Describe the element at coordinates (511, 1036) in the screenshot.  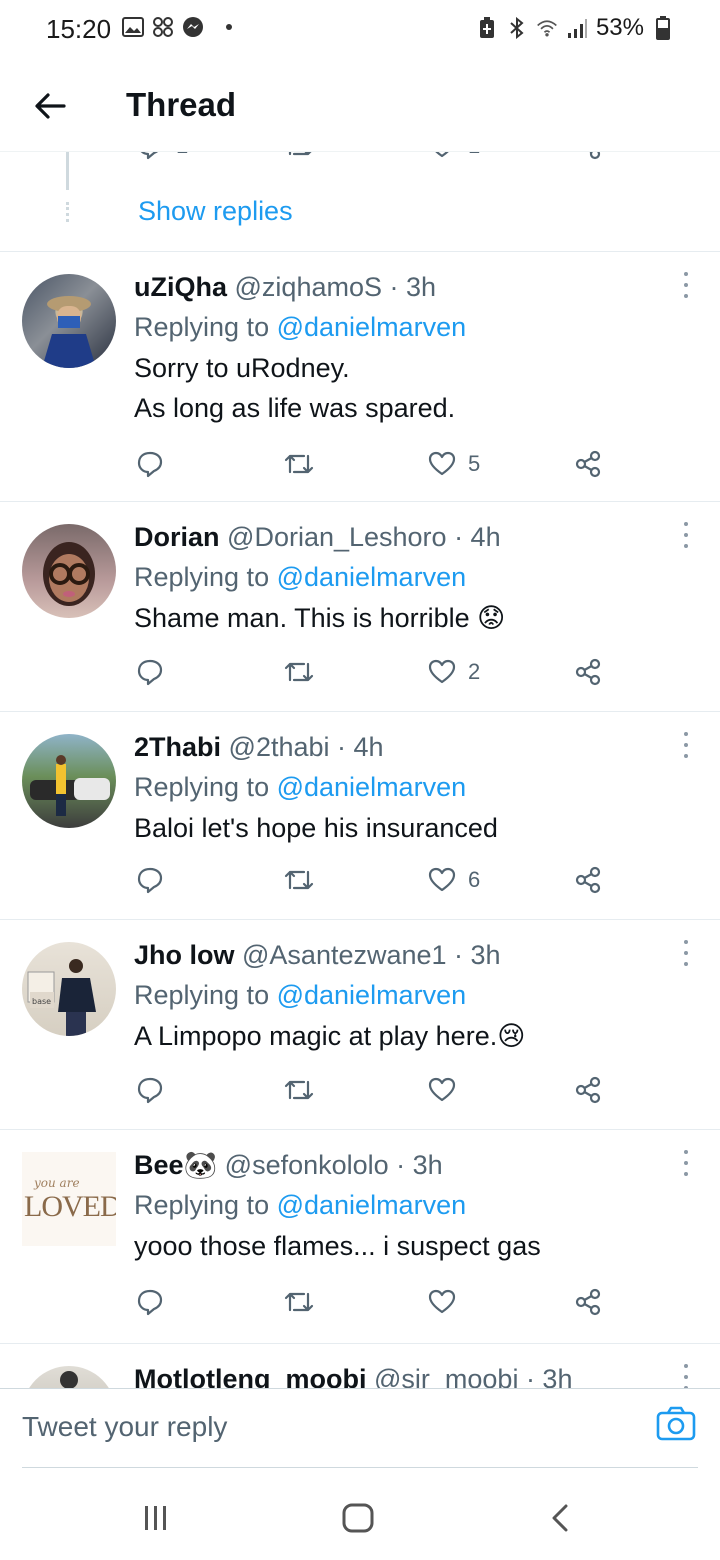
I see `crying-face-emoji: 😢` at that location.